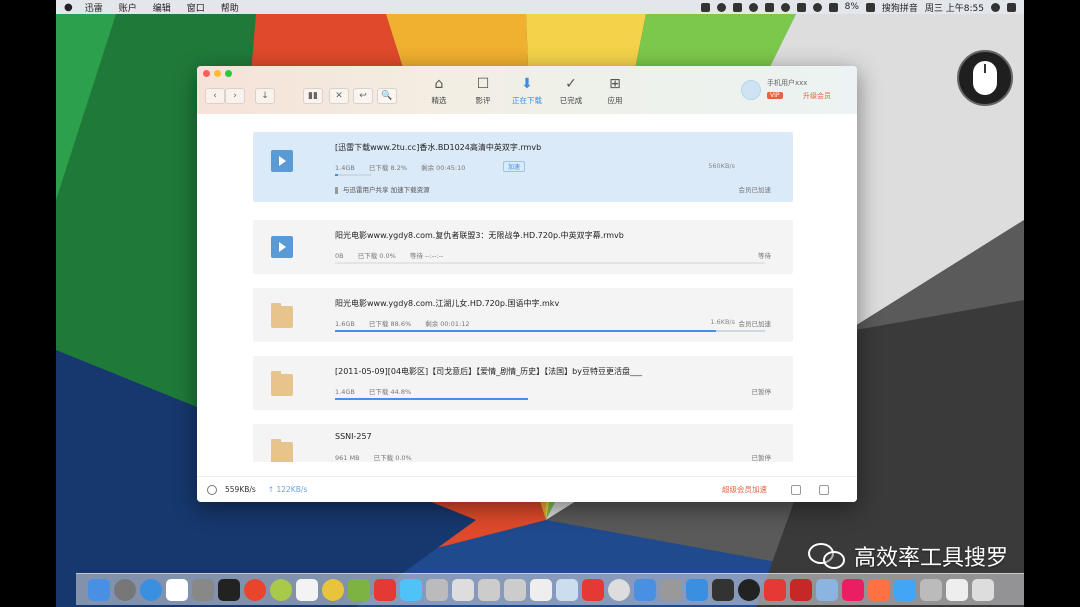  What do you see at coordinates (151, 589) in the screenshot?
I see `safari-icon` at bounding box center [151, 589].